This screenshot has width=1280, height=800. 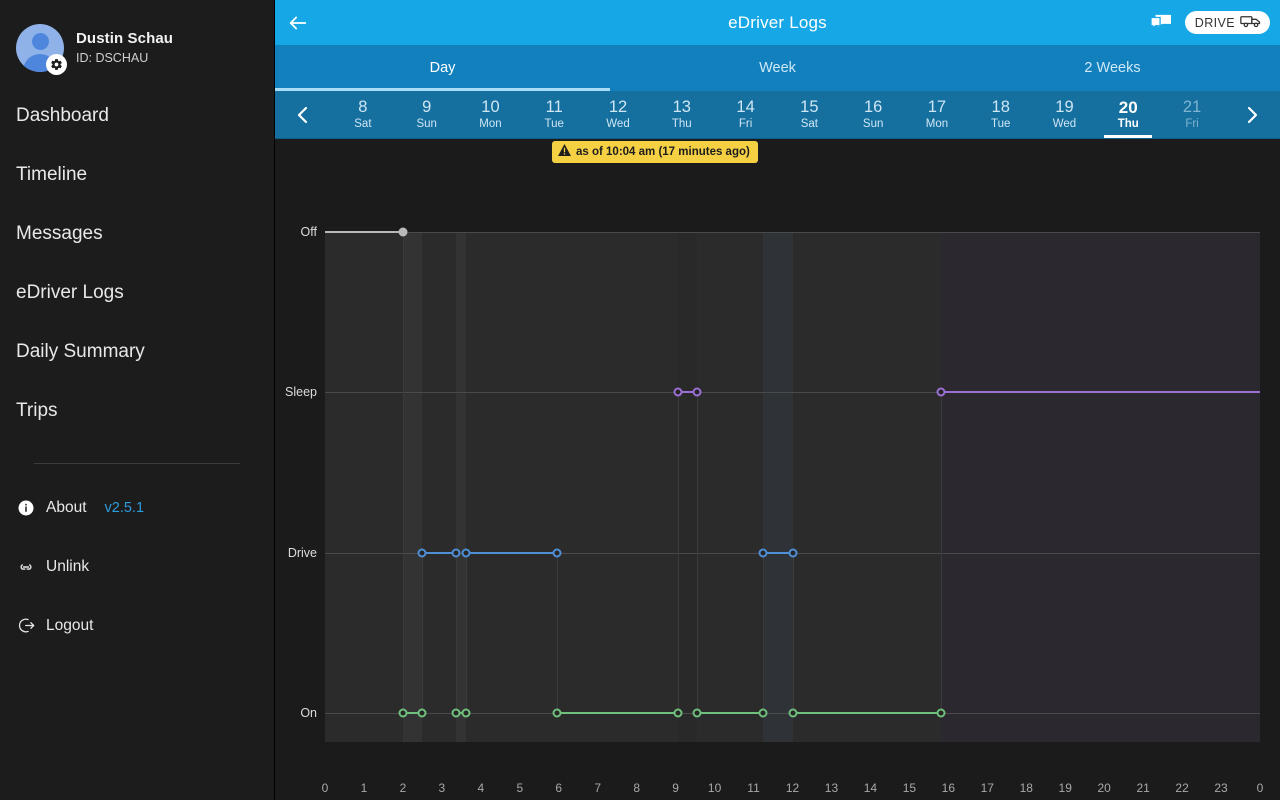 I want to click on sidebar-item-label: Trips, so click(x=37, y=410).